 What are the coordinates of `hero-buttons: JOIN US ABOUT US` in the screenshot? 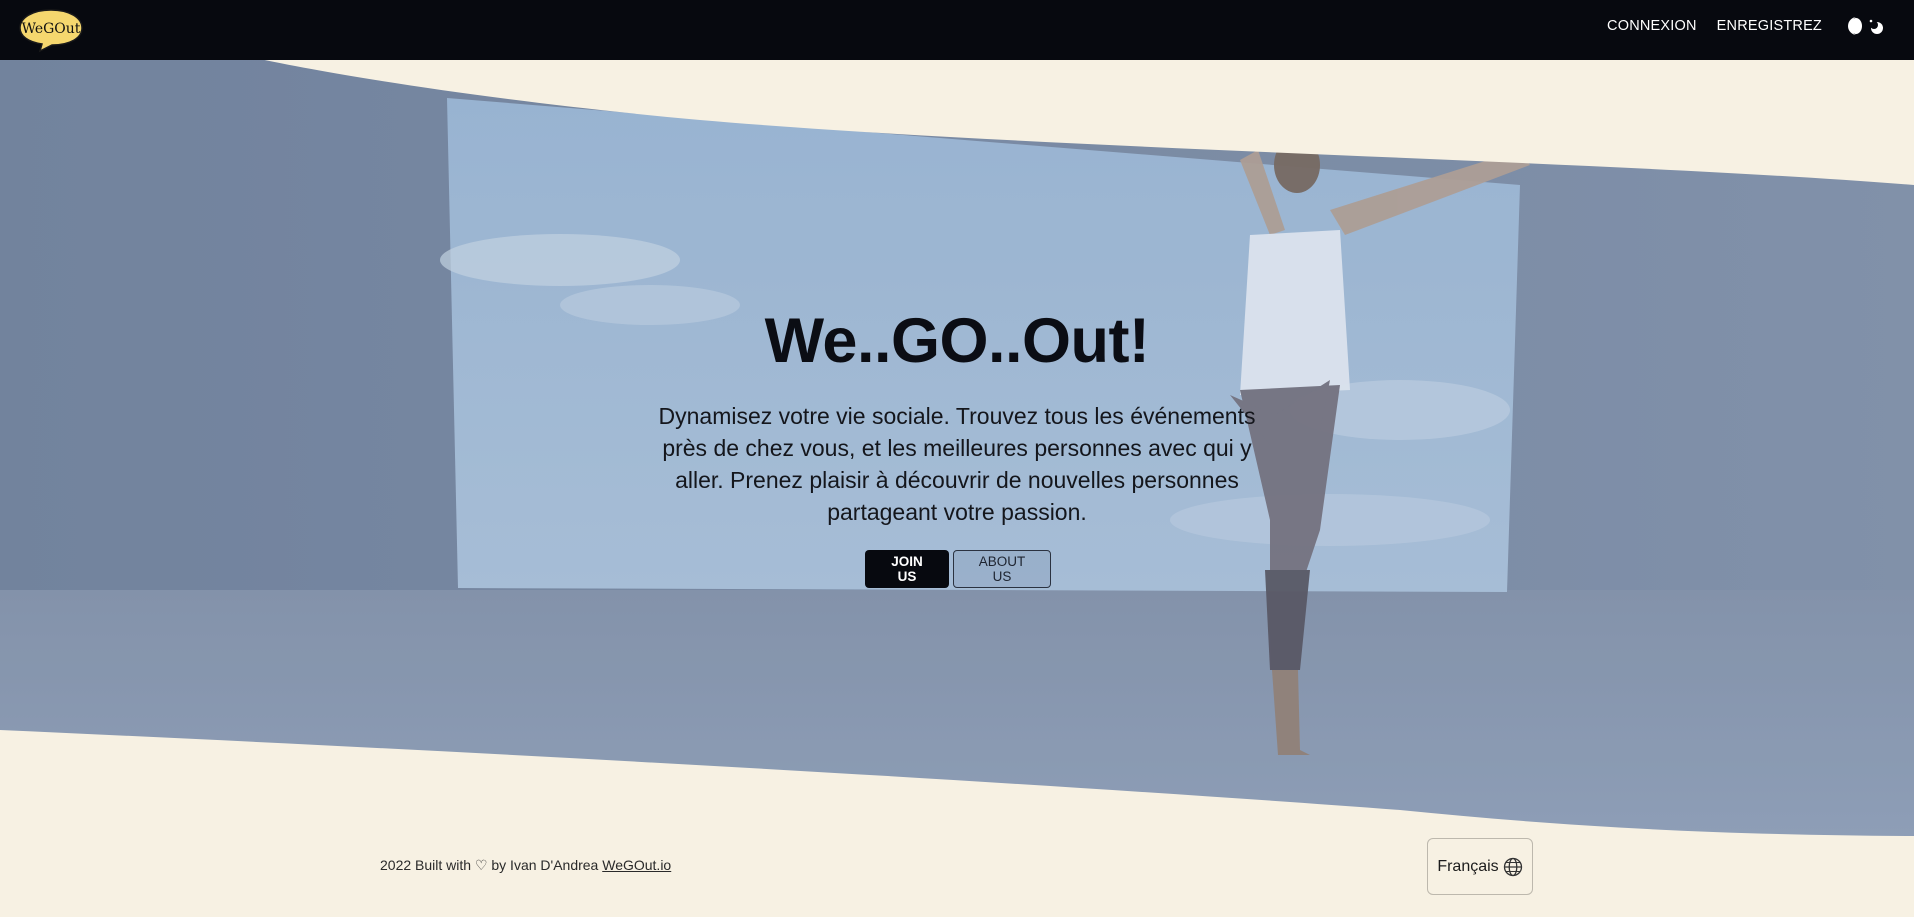 It's located at (958, 569).